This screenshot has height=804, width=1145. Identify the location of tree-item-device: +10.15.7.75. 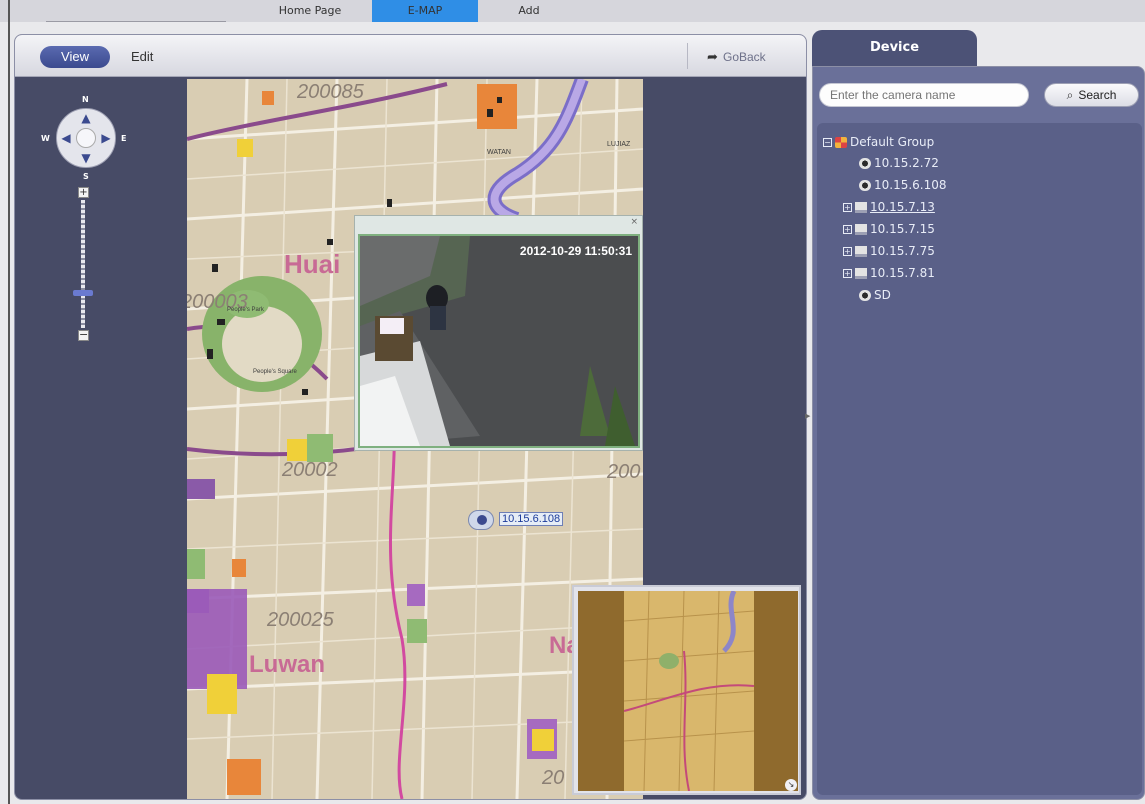
(889, 251).